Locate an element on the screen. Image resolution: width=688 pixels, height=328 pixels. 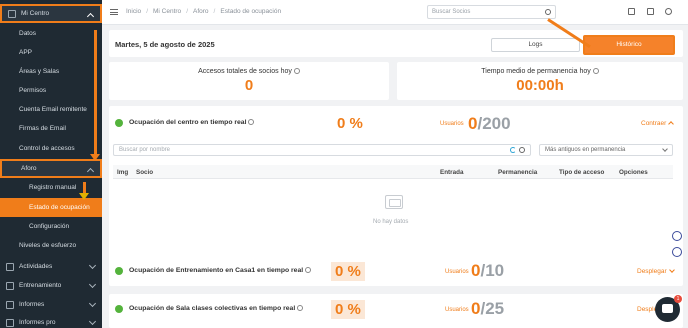
sidebar-item-label: Estado de ocupación is located at coordinates (59, 207).